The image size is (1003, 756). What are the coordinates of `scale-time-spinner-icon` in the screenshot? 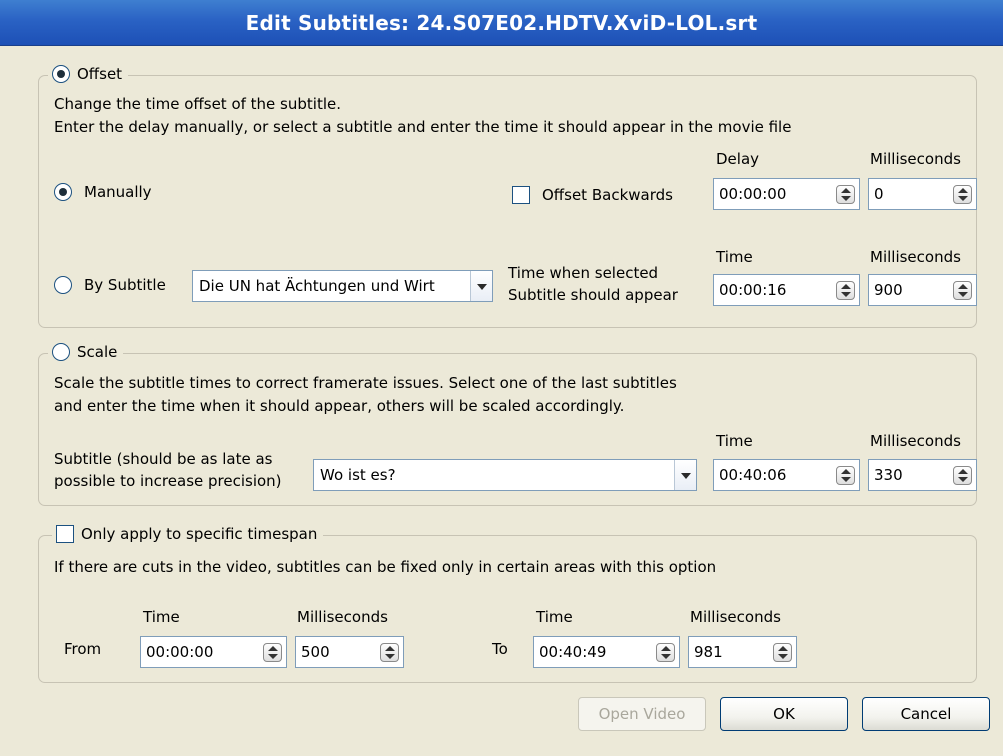 It's located at (845, 475).